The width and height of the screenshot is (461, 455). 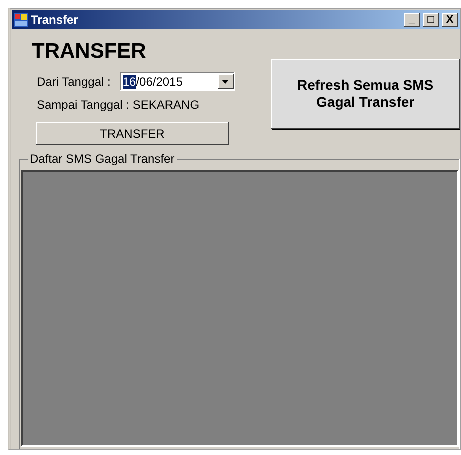 I want to click on dropdown-button, so click(x=226, y=81).